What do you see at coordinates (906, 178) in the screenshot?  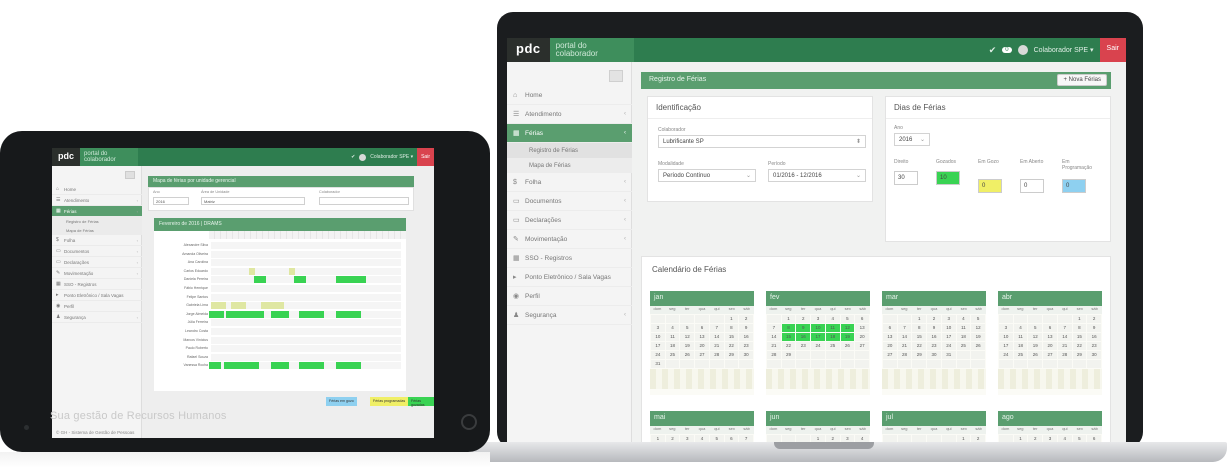 I see `direito-counter: 30` at bounding box center [906, 178].